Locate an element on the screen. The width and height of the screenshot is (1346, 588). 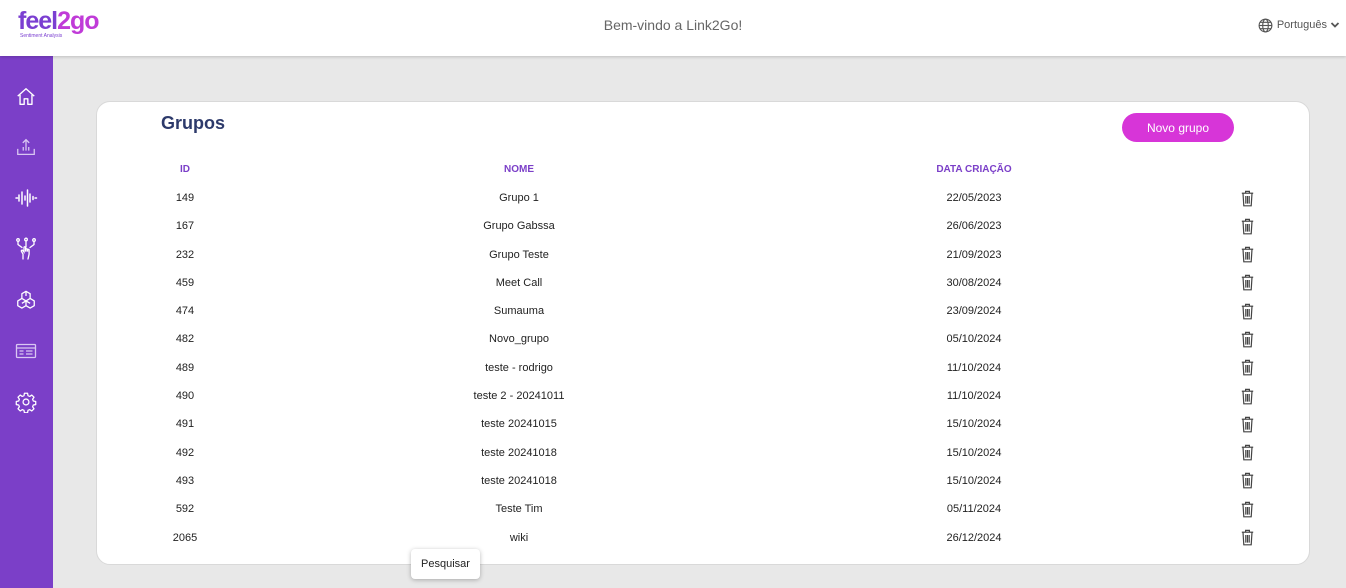
sidebar-item-audio is located at coordinates (26, 198).